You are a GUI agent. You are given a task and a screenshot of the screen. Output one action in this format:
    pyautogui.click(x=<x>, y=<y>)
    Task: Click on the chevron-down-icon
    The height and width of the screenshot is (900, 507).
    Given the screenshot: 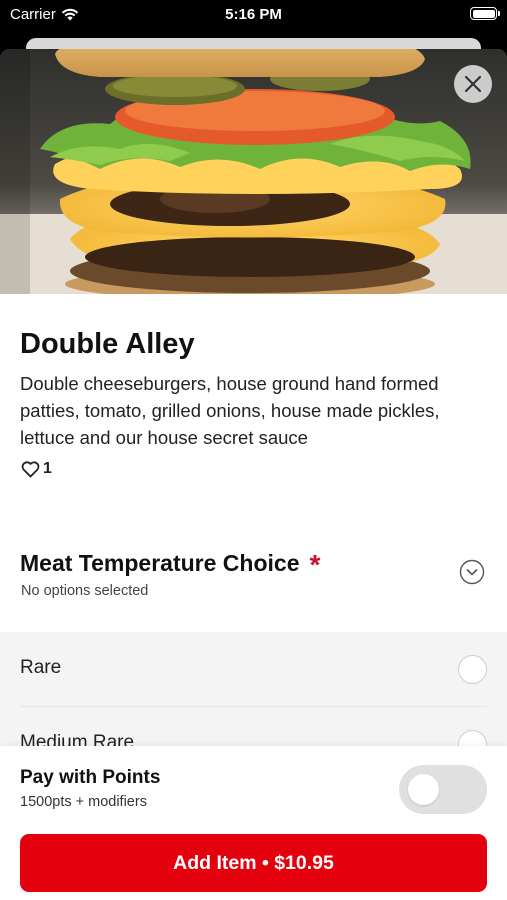 What is the action you would take?
    pyautogui.click(x=472, y=572)
    